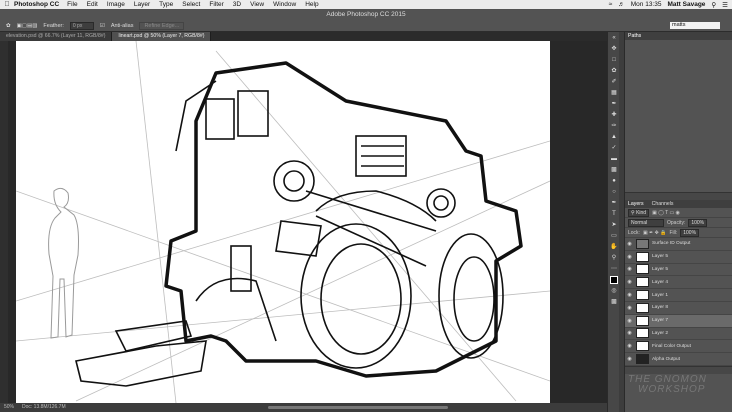  I want to click on layer-row: ◉ Surface ID Output, so click(678, 244).